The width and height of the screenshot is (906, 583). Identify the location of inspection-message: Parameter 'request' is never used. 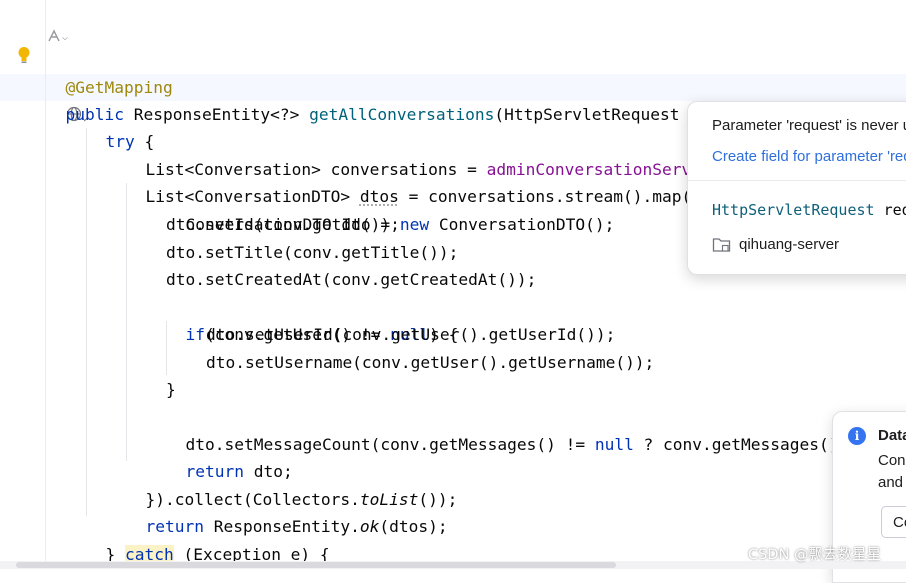
(809, 125).